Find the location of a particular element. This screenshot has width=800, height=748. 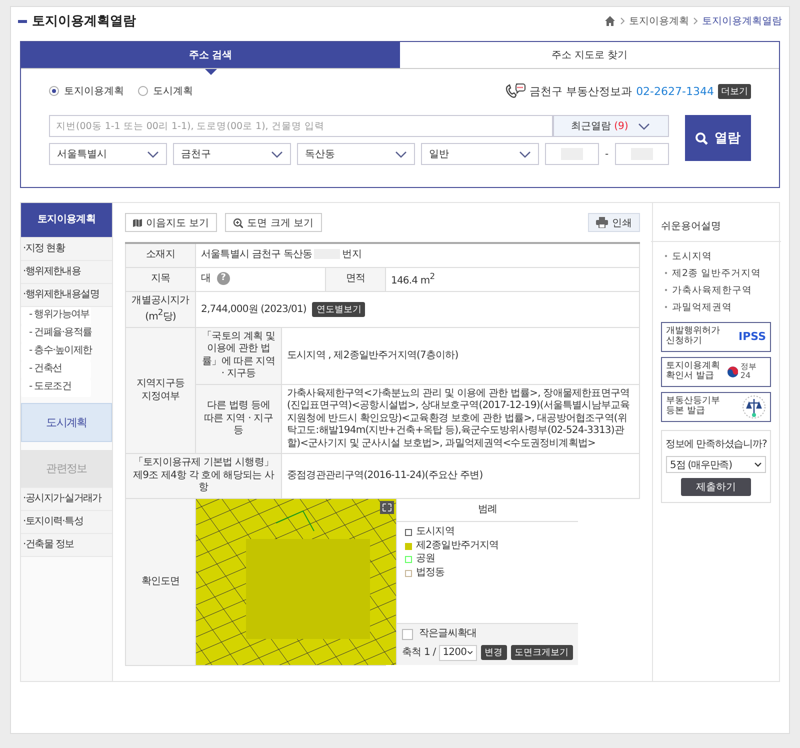

legend-label: 제2종일반주거지역 is located at coordinates (457, 546).